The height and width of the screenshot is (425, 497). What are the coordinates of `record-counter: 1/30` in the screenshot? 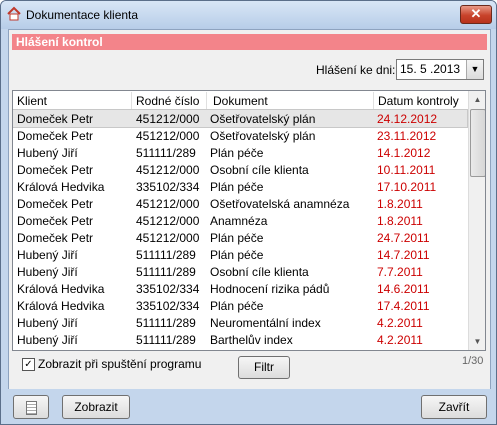 It's located at (473, 361).